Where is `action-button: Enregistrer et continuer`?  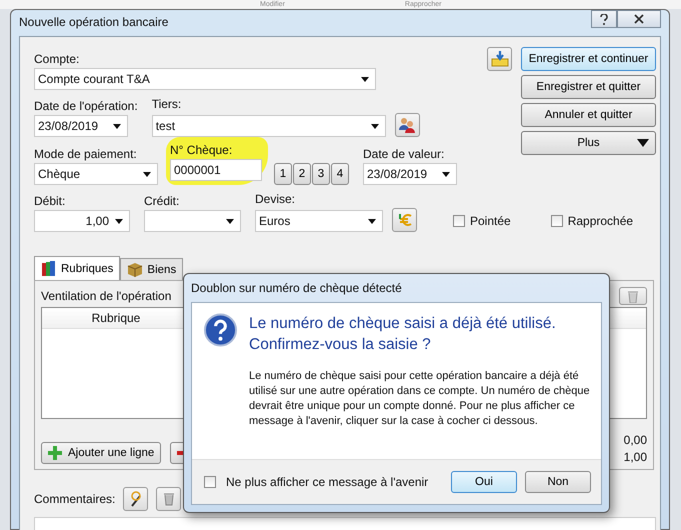 action-button: Enregistrer et continuer is located at coordinates (588, 59).